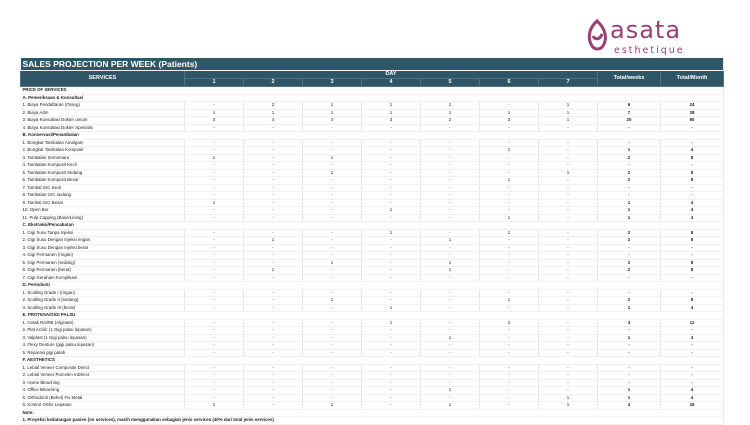 This screenshot has width=750, height=425. What do you see at coordinates (391, 74) in the screenshot?
I see `day-header: DAY` at bounding box center [391, 74].